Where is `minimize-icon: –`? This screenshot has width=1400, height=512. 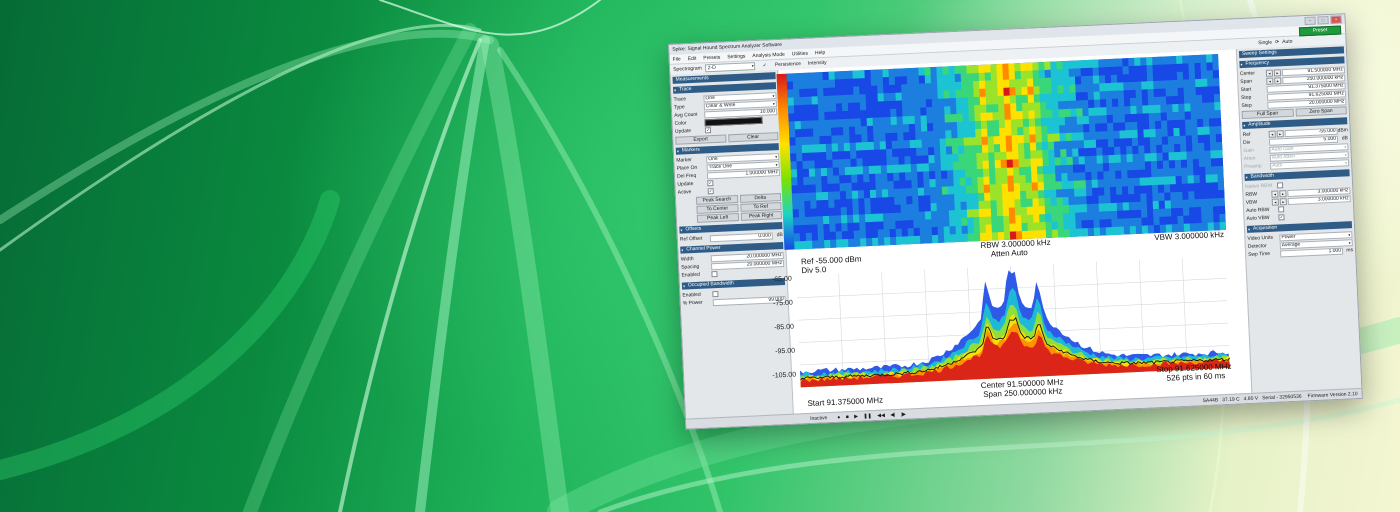 minimize-icon: – is located at coordinates (1310, 21).